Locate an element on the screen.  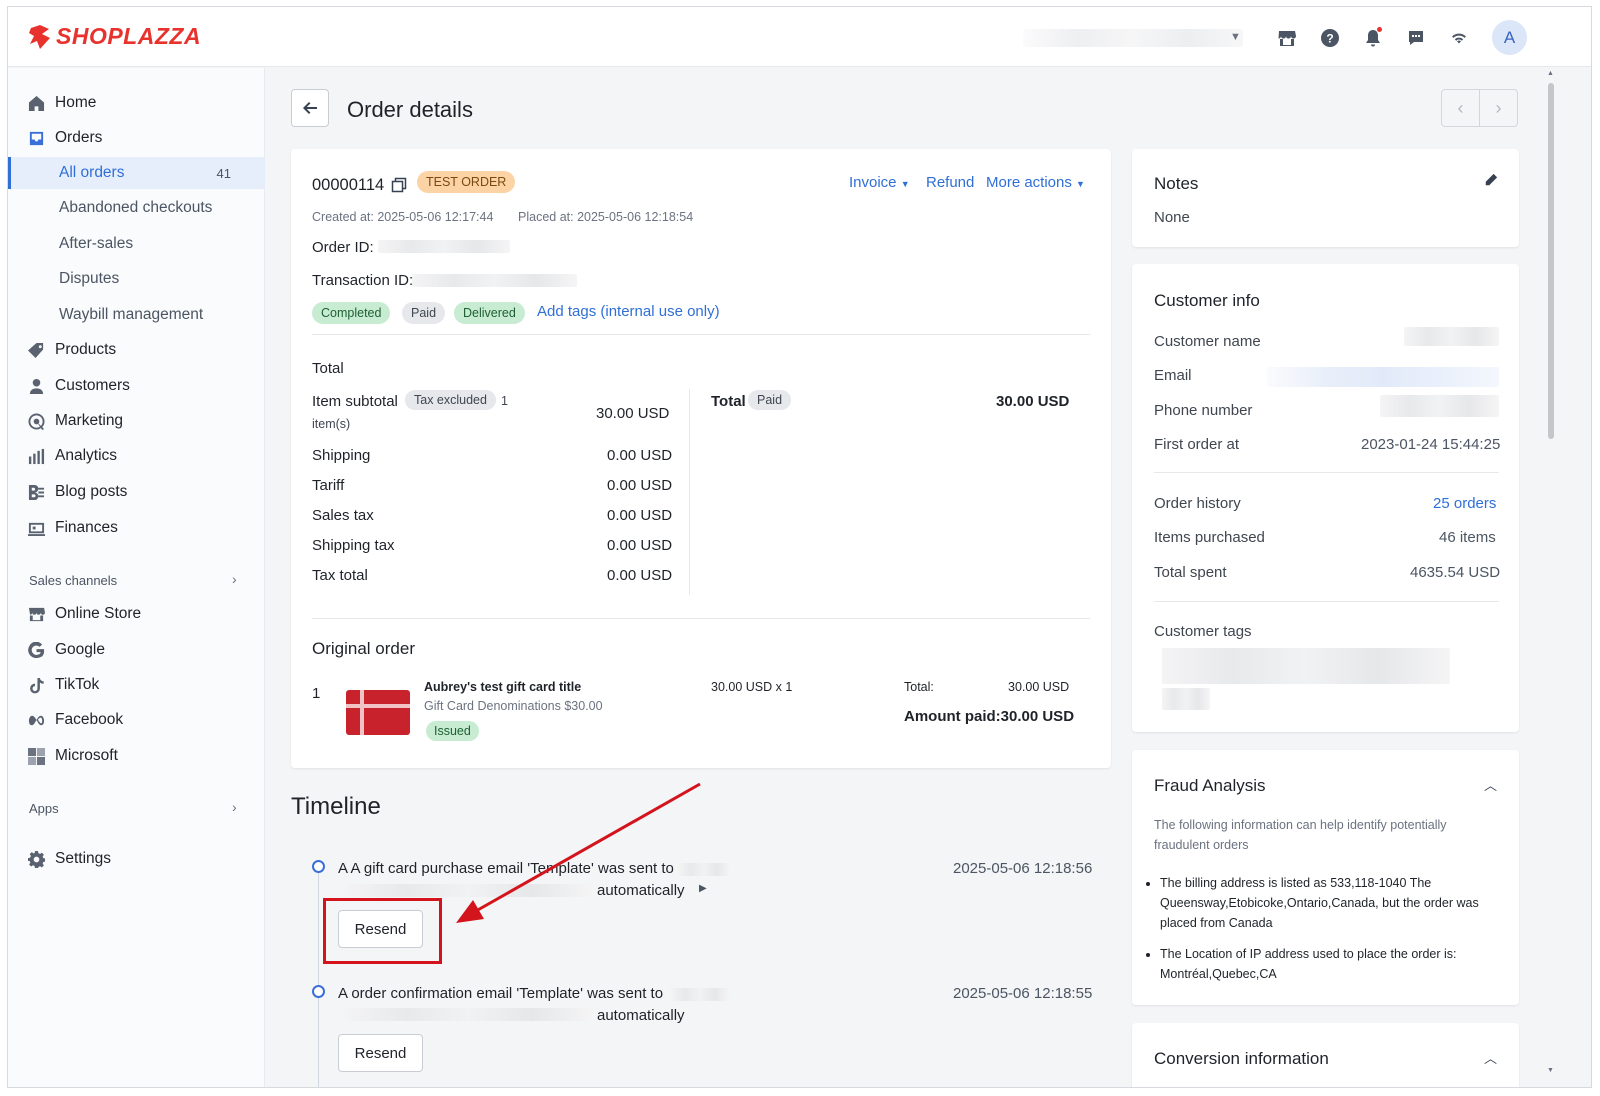
phone-redacted is located at coordinates (1439, 406).